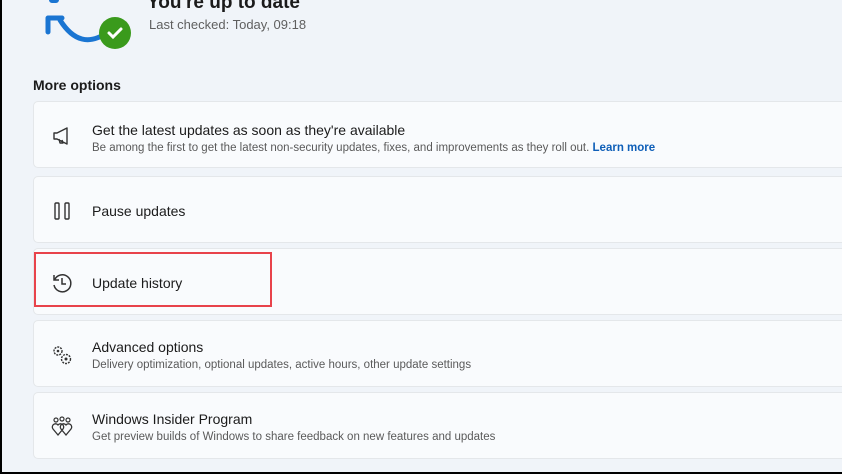 This screenshot has width=842, height=474. What do you see at coordinates (139, 211) in the screenshot?
I see `option-label: Pause updates` at bounding box center [139, 211].